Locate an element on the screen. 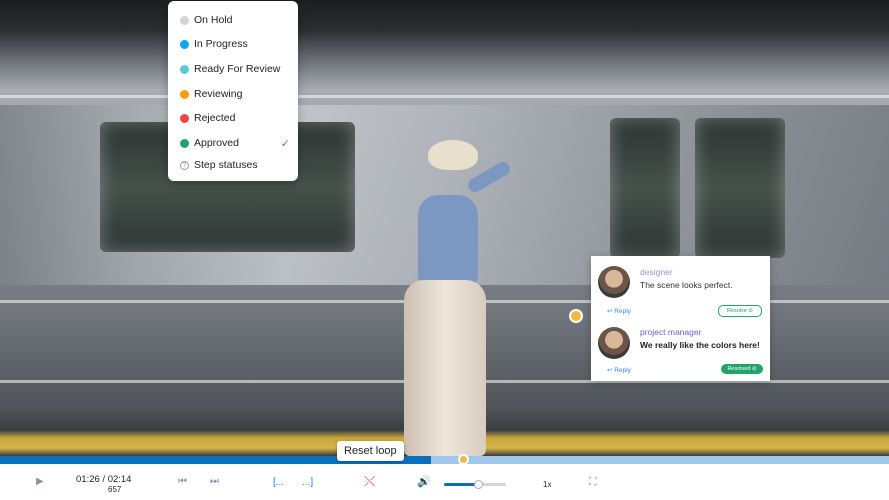 Image resolution: width=889 pixels, height=500 pixels. status-ready-for-review: Ready For Review is located at coordinates (235, 69).